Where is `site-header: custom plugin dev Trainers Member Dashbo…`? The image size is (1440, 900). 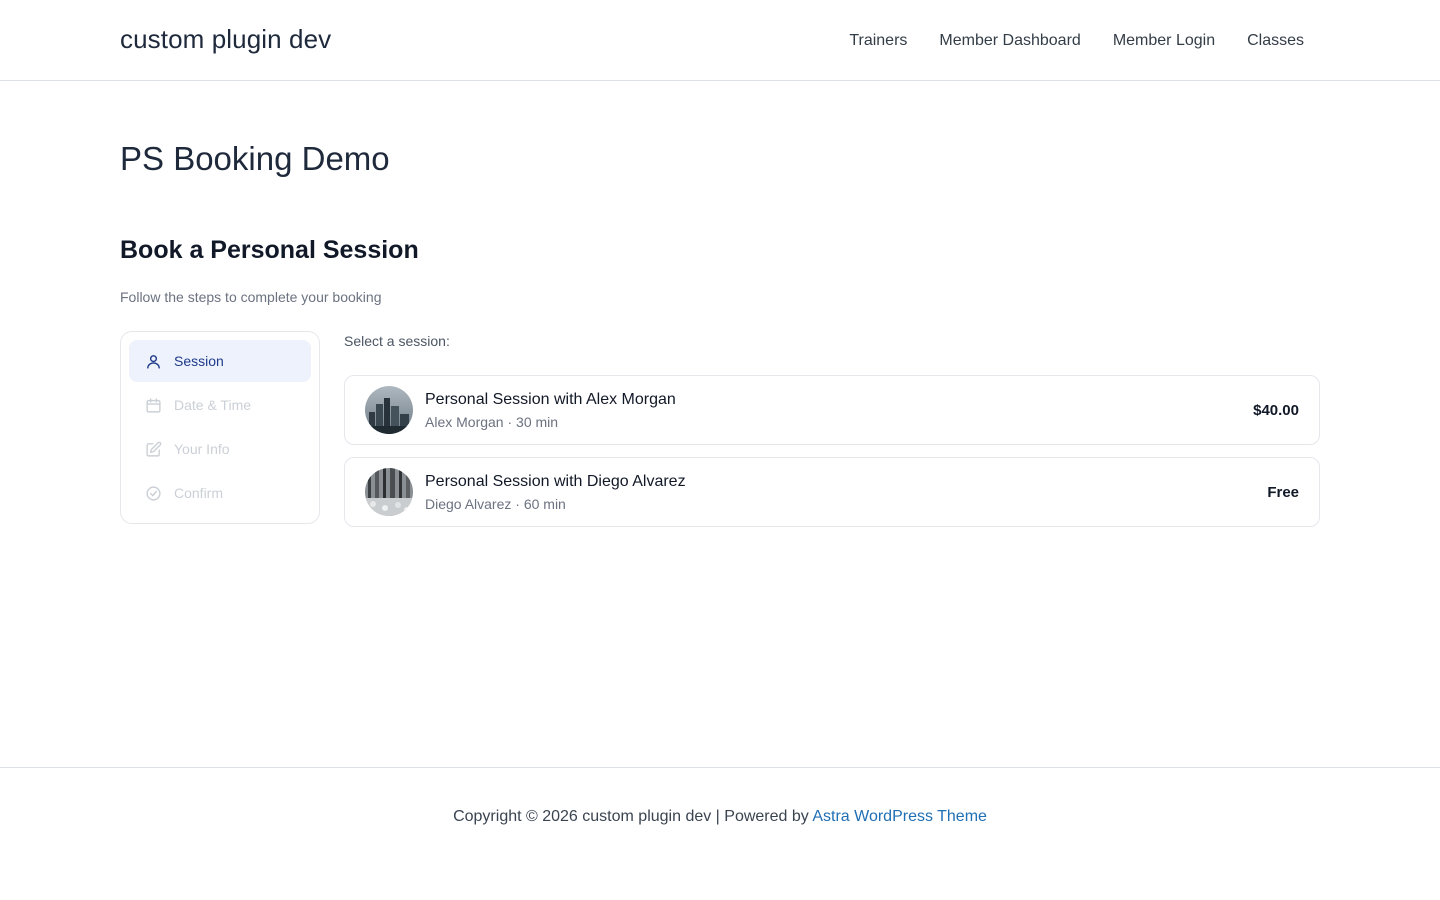 site-header: custom plugin dev Trainers Member Dashbo… is located at coordinates (720, 40).